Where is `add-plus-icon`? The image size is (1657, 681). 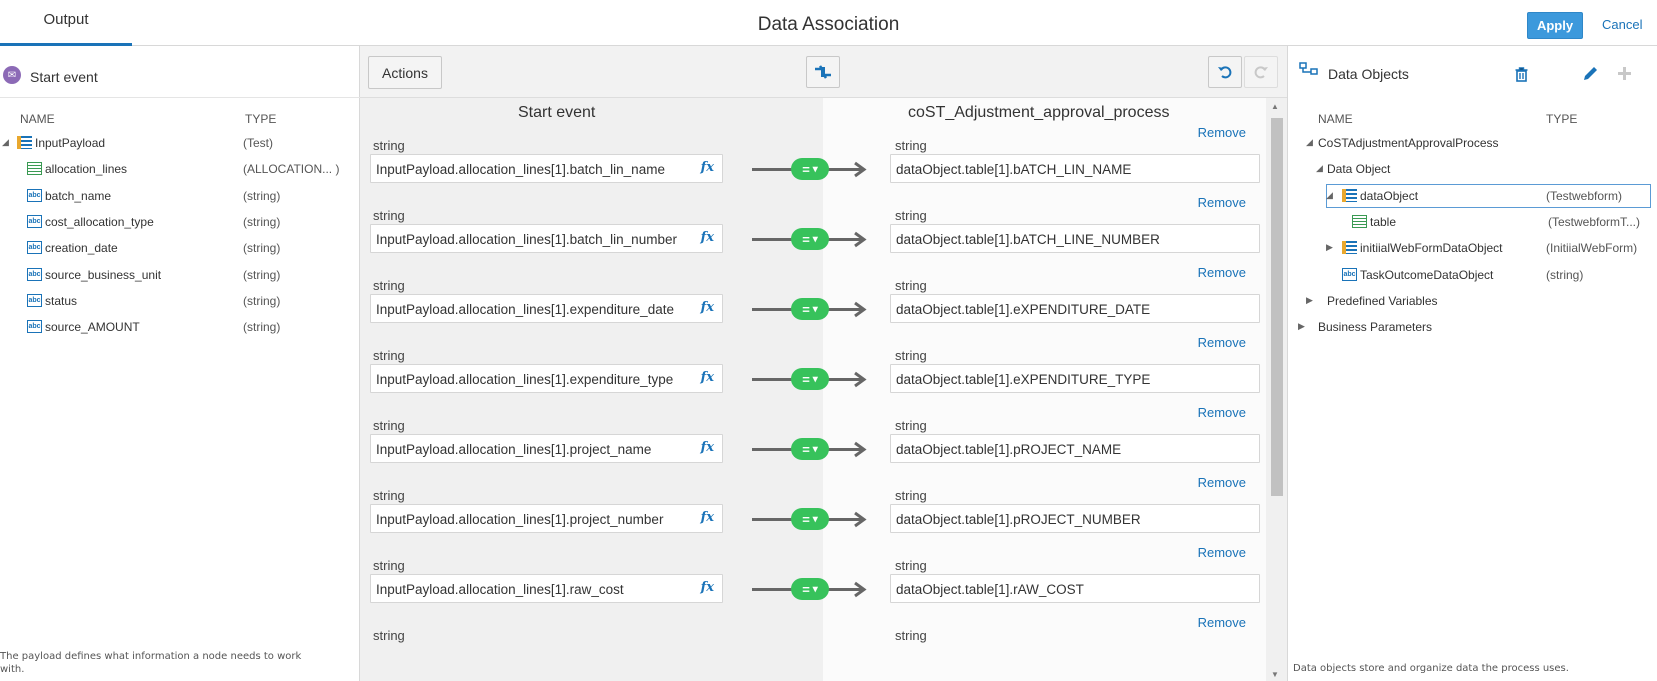 add-plus-icon is located at coordinates (1624, 73).